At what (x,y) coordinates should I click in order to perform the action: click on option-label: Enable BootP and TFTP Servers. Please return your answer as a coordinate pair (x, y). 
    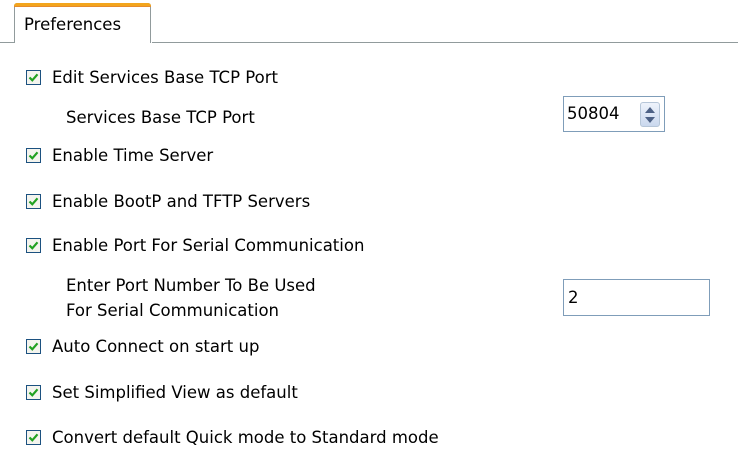
    Looking at the image, I should click on (181, 201).